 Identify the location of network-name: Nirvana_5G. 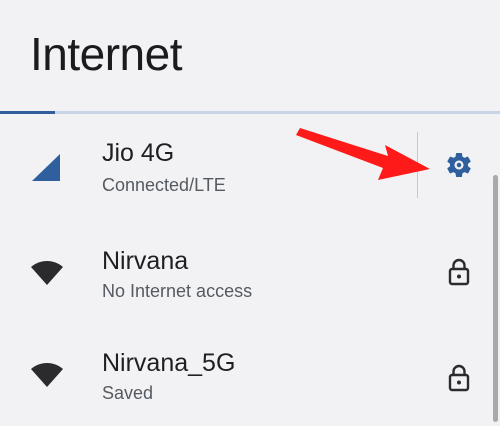
(169, 363).